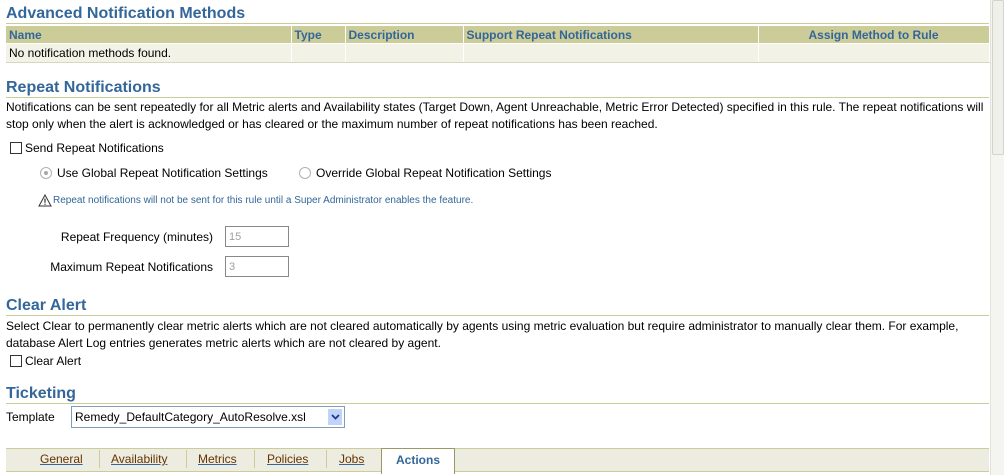 The height and width of the screenshot is (475, 1004). Describe the element at coordinates (305, 173) in the screenshot. I see `override-global-radio` at that location.